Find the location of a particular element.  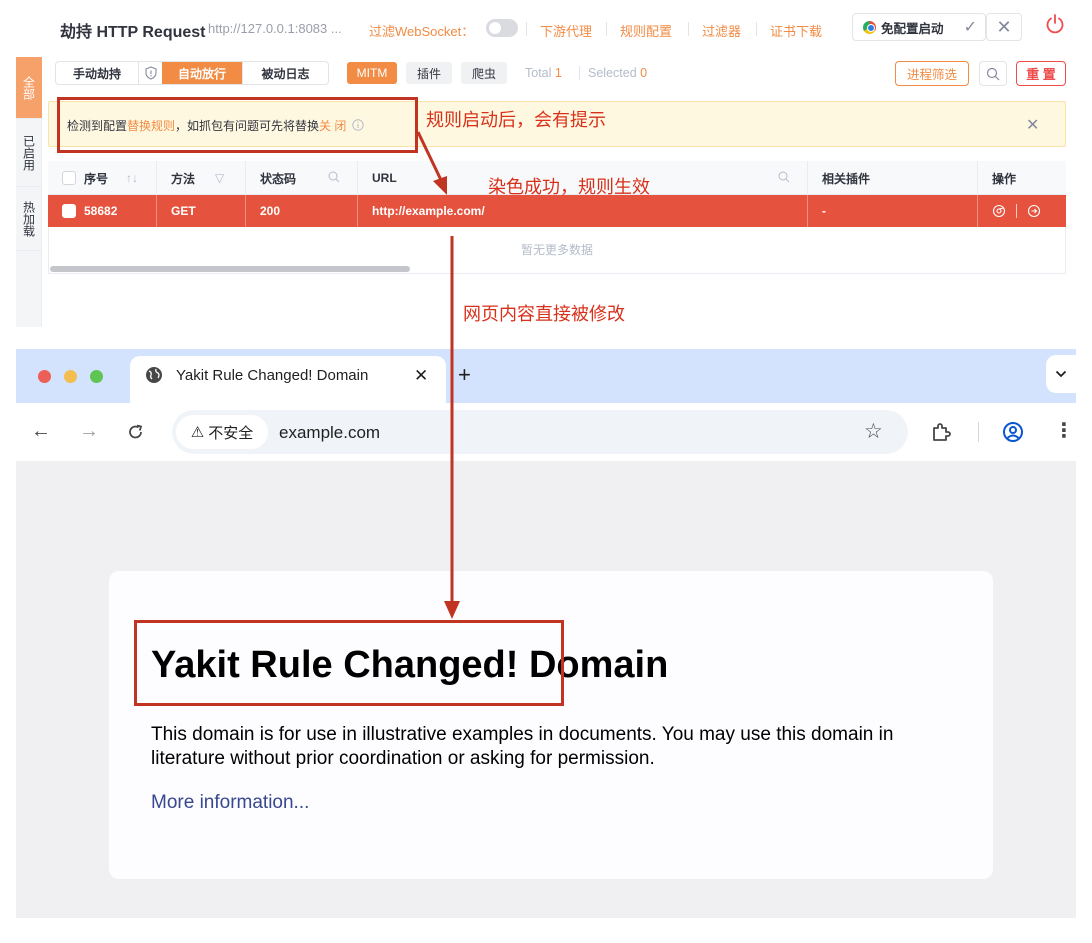

minimize-window-button is located at coordinates (70, 376).